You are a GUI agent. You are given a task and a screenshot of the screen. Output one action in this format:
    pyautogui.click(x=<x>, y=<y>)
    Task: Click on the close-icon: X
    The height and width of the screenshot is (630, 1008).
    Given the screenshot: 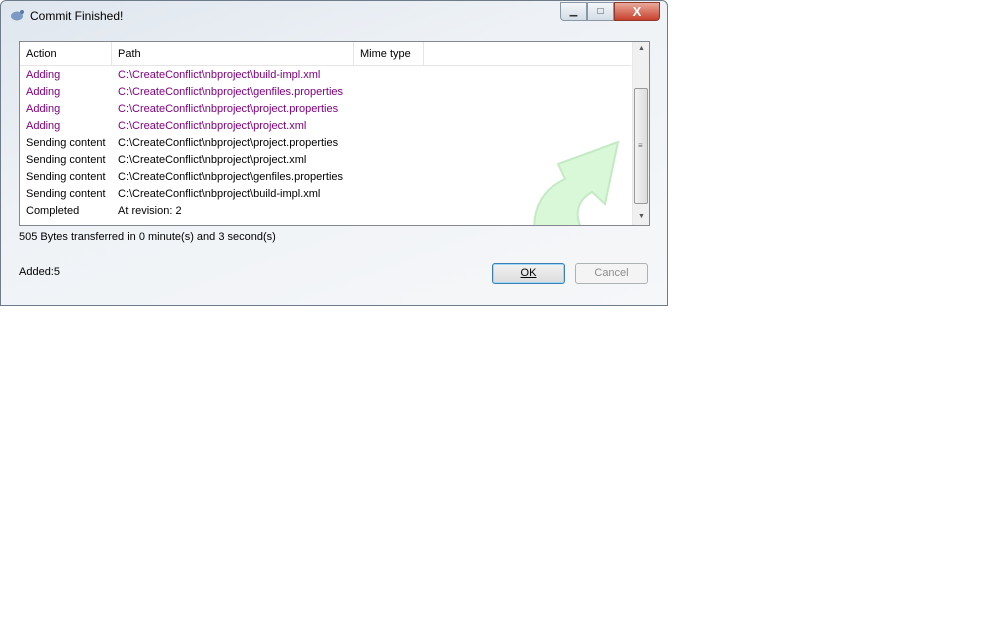 What is the action you would take?
    pyautogui.click(x=637, y=11)
    